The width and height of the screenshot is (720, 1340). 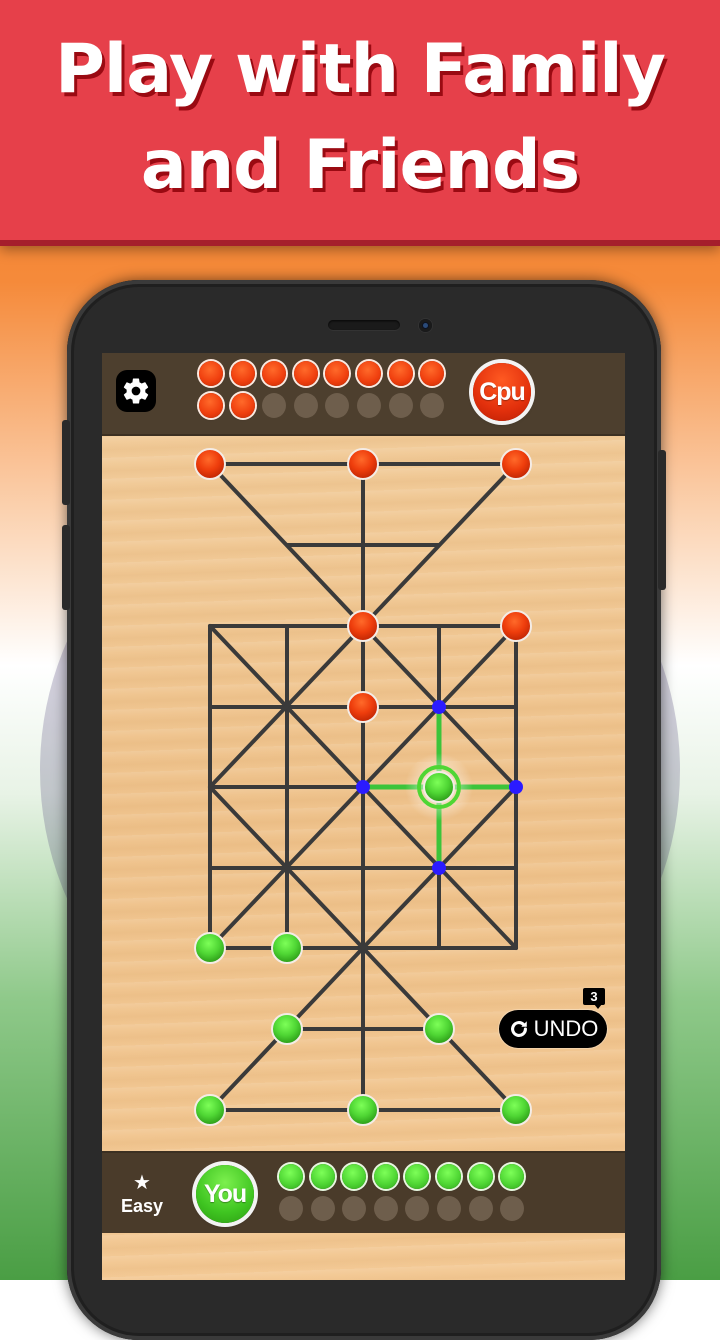 I want to click on undo-button: UNDO, so click(x=553, y=1029).